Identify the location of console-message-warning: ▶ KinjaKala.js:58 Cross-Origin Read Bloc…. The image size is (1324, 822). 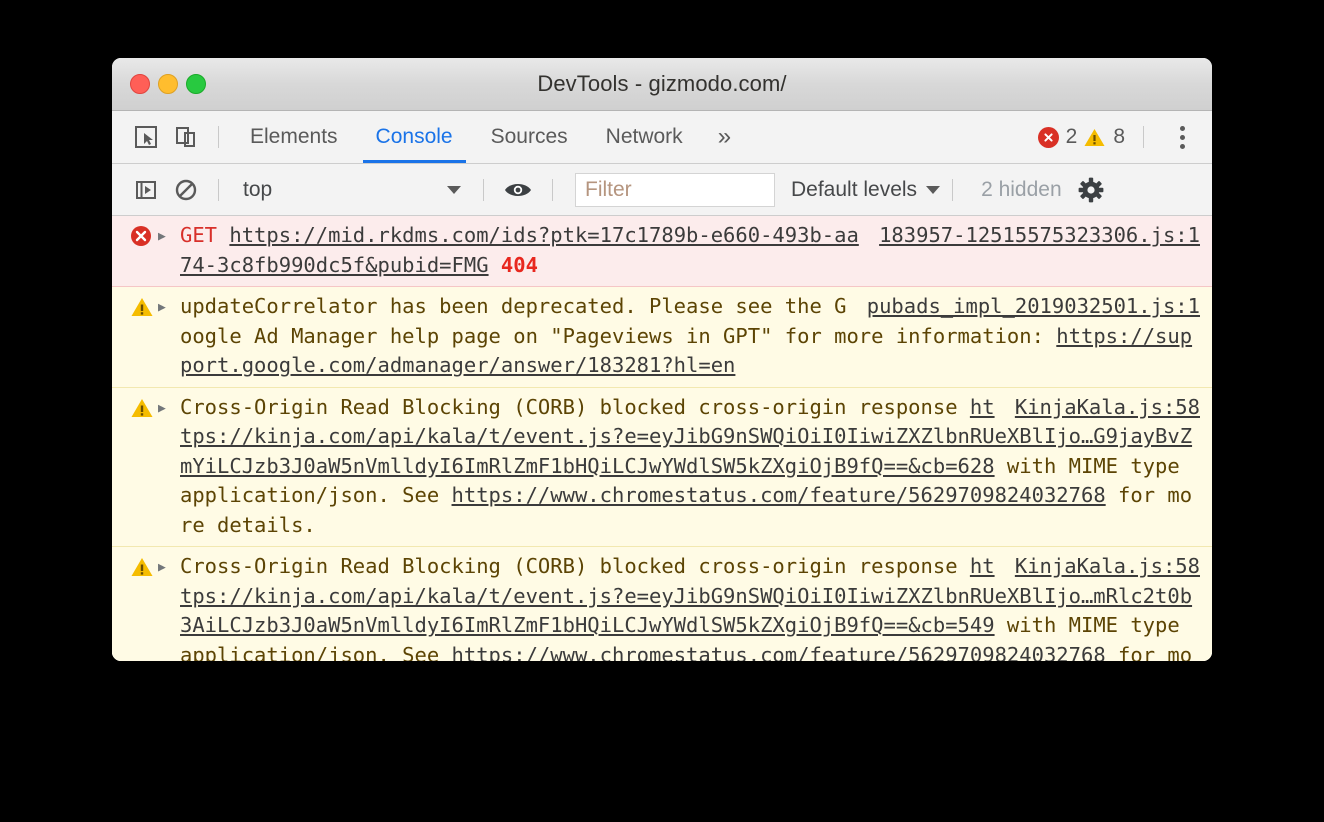
(662, 604).